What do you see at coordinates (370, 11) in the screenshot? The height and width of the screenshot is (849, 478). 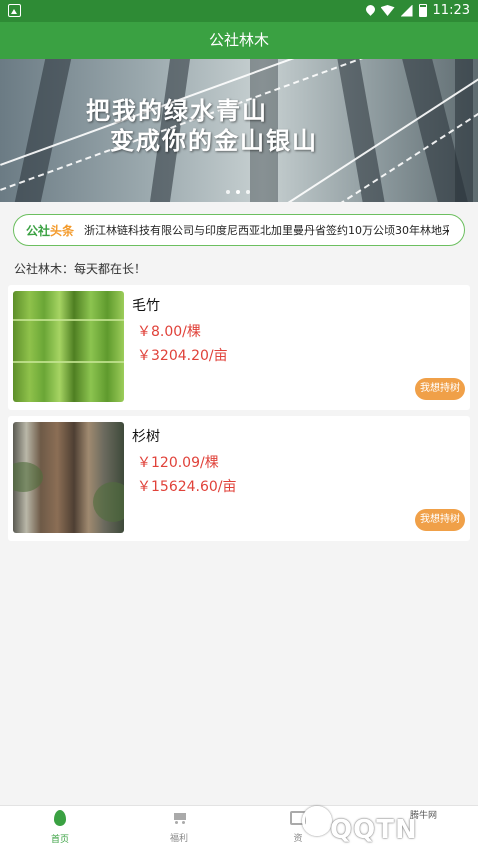 I see `location-icon` at bounding box center [370, 11].